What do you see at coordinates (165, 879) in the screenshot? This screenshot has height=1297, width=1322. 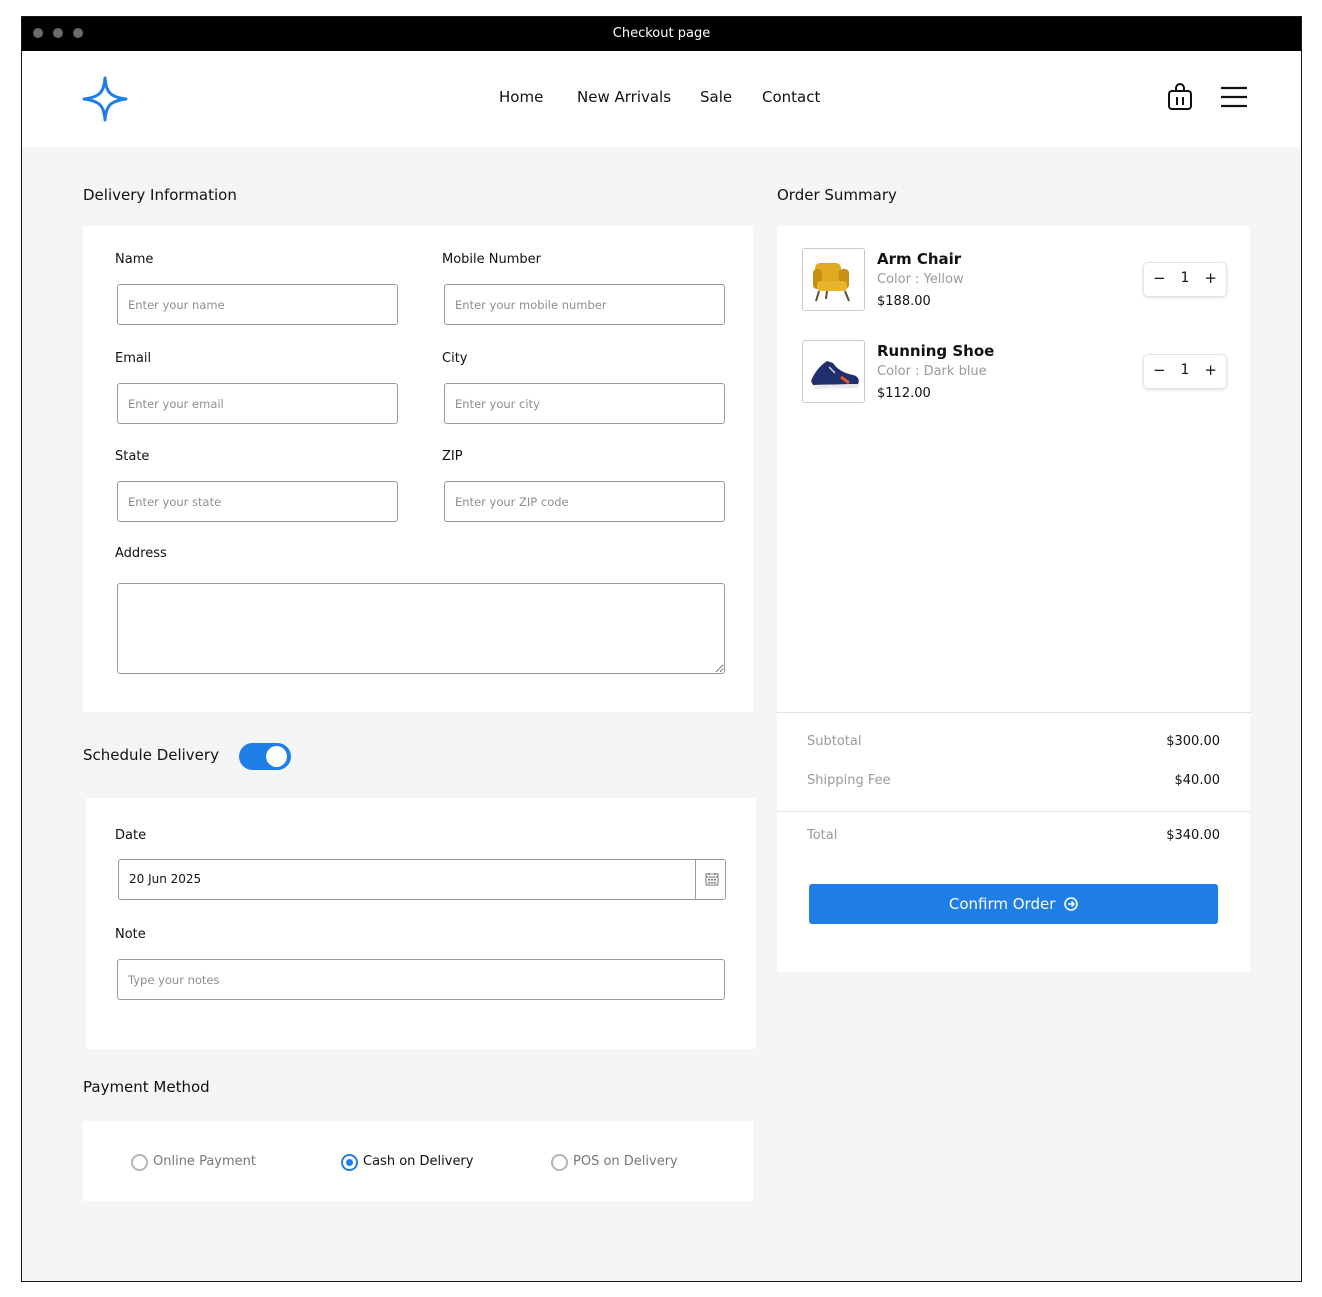 I see `date-value: 20 Jun 2025` at bounding box center [165, 879].